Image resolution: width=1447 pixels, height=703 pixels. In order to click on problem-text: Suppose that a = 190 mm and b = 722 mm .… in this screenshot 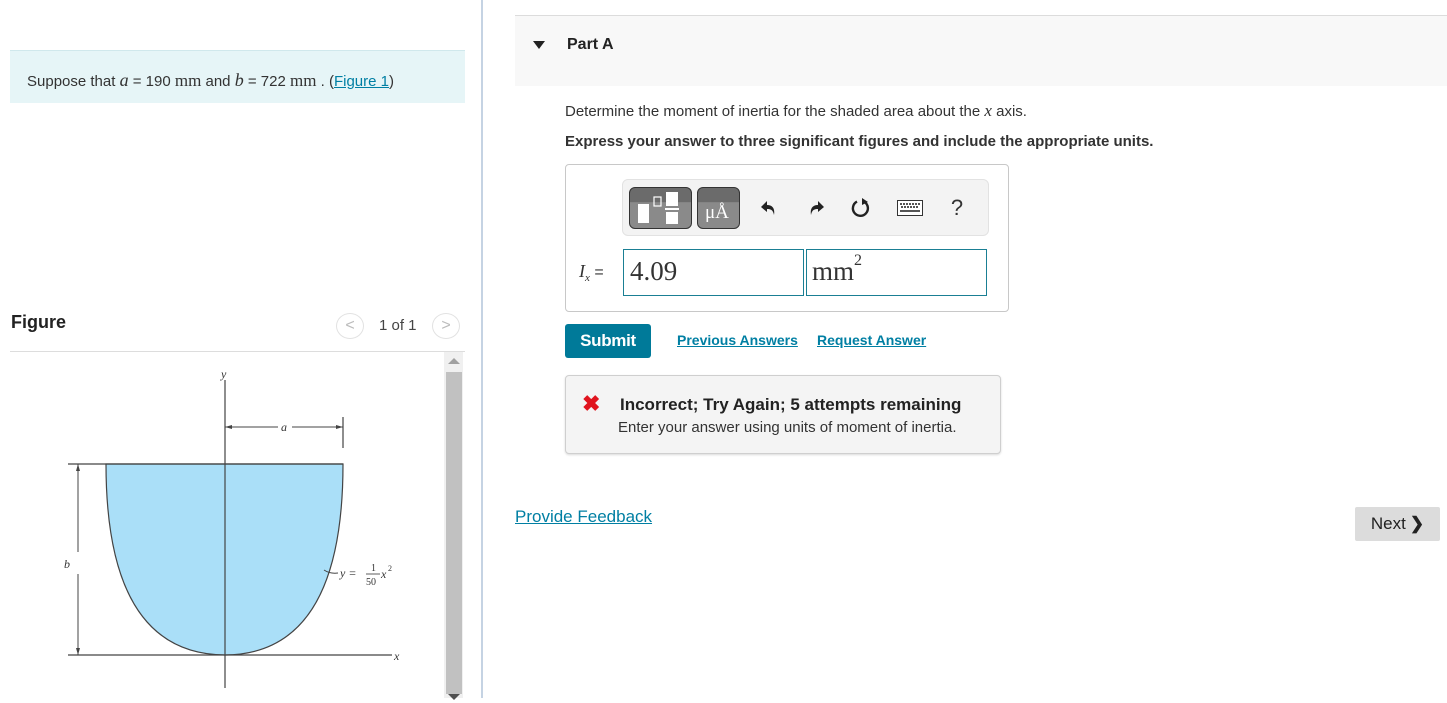, I will do `click(210, 80)`.